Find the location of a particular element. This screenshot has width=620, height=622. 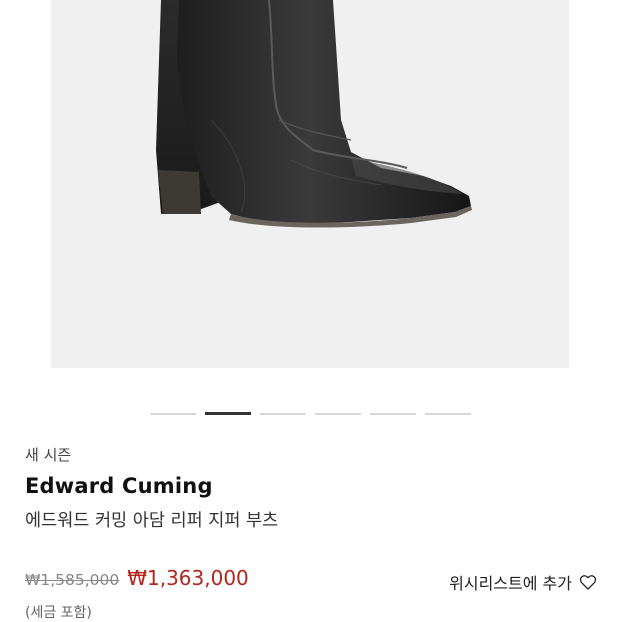

carousel-dot-active is located at coordinates (228, 413).